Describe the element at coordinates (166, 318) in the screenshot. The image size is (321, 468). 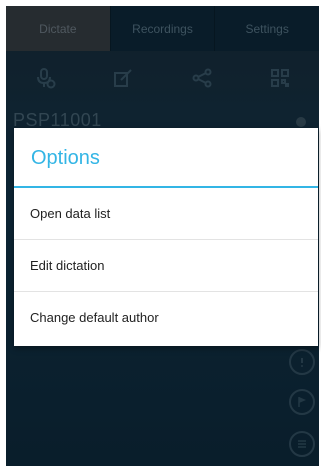
I see `option-change-default-author: Change default author` at that location.